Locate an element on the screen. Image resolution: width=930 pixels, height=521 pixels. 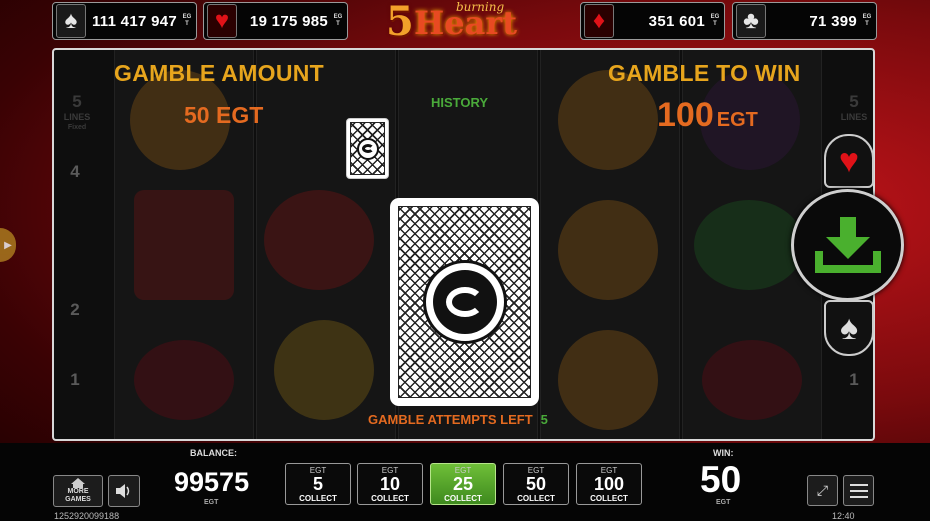
stake-value: 50 is located at coordinates (536, 484).